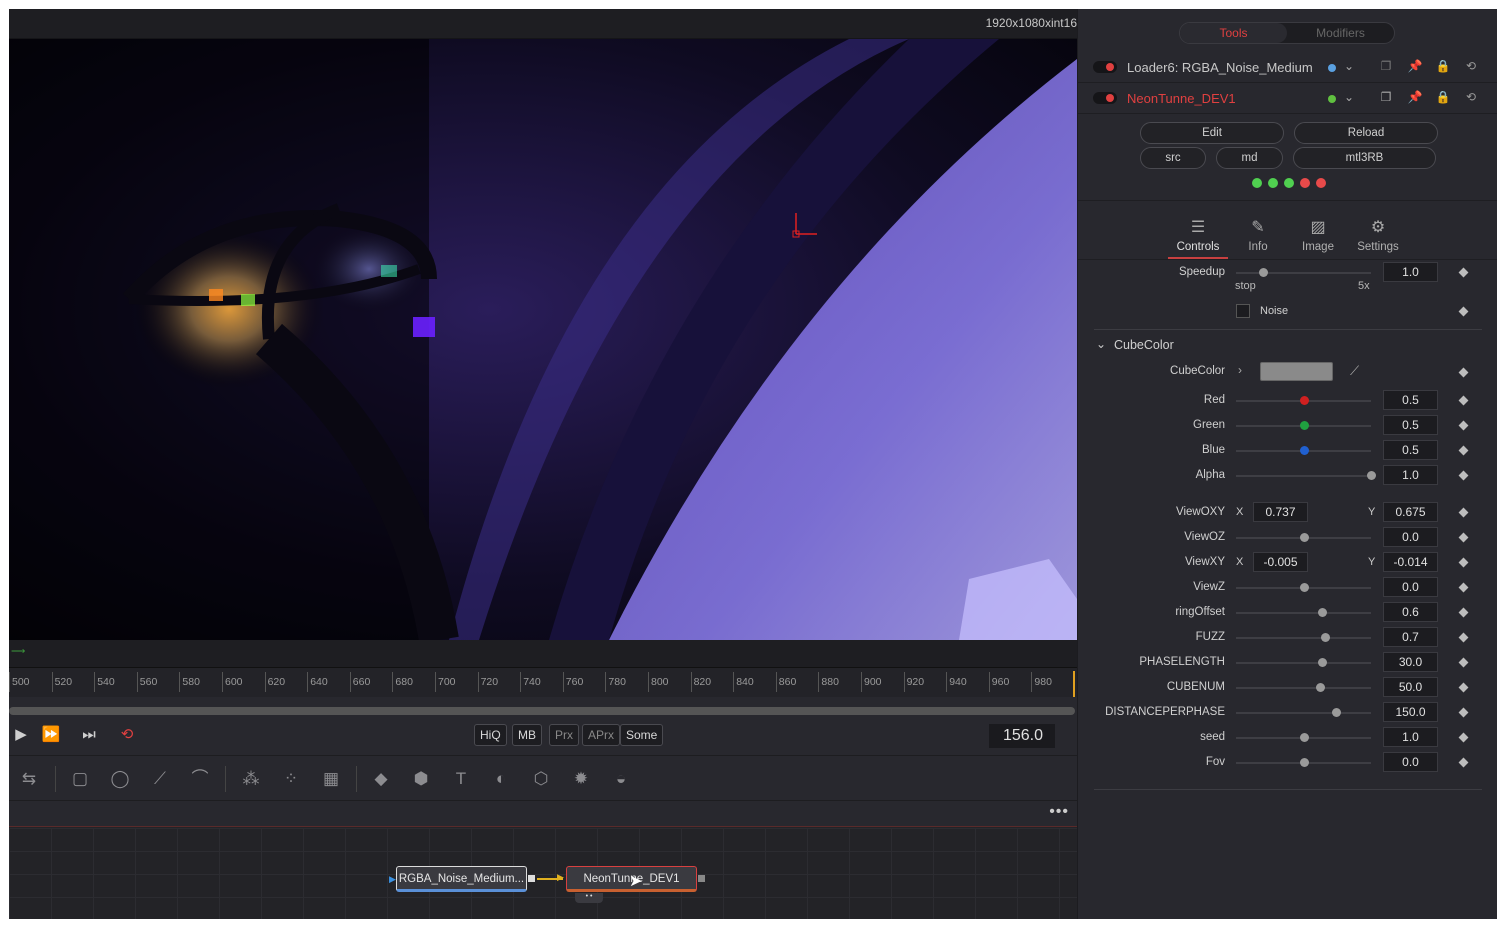 This screenshot has height=927, width=1505. I want to click on fuzz-value: 0.7, so click(1410, 637).